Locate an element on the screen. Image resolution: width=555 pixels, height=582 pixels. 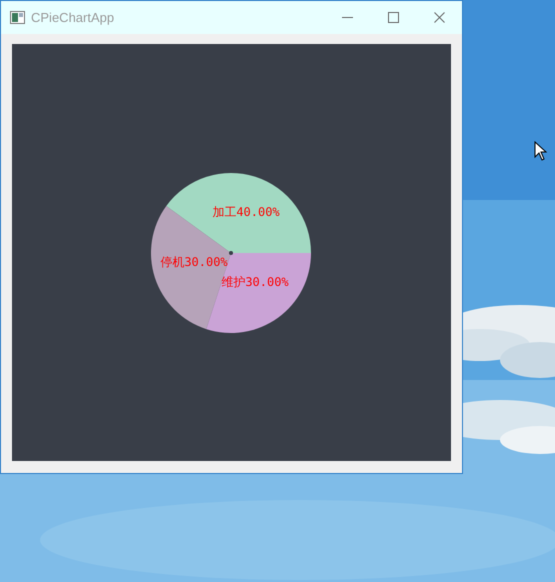
window-title: CPieChartApp is located at coordinates (72, 17).